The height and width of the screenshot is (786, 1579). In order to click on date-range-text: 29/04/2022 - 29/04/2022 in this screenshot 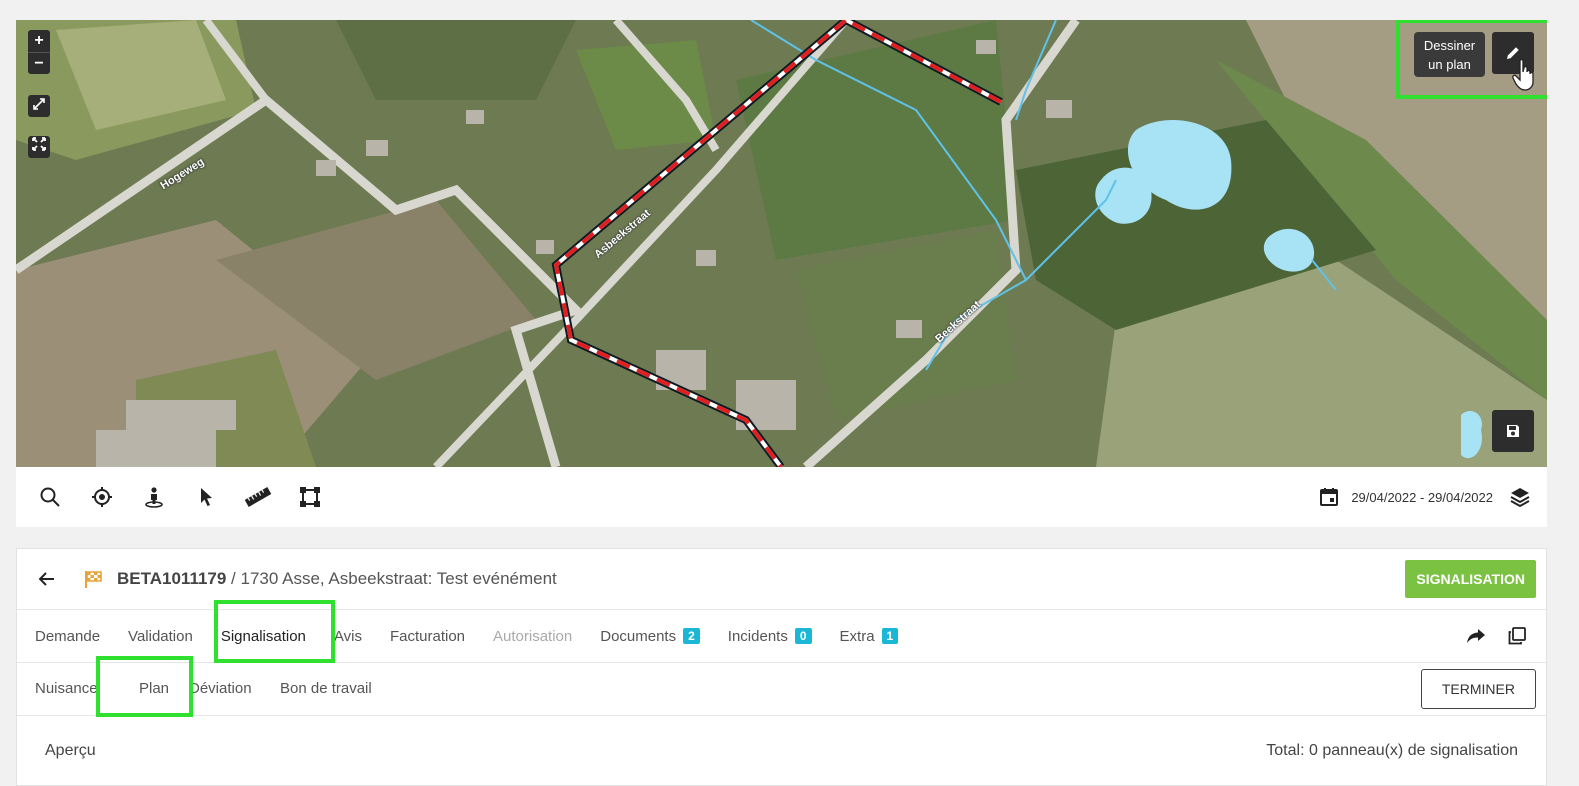, I will do `click(1422, 497)`.